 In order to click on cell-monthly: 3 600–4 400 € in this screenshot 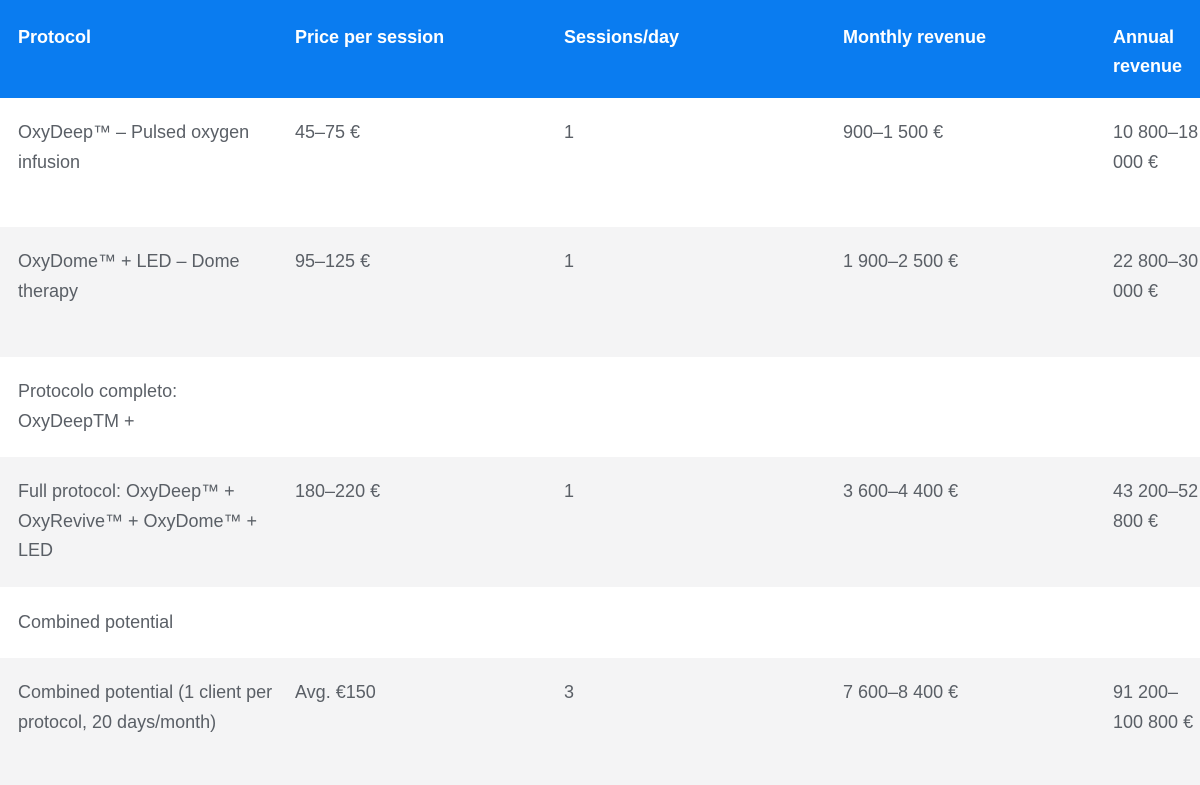, I will do `click(901, 491)`.